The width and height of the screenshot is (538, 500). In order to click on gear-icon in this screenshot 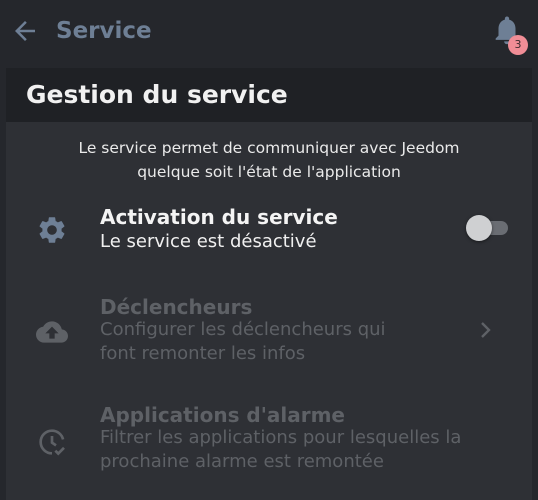, I will do `click(52, 230)`.